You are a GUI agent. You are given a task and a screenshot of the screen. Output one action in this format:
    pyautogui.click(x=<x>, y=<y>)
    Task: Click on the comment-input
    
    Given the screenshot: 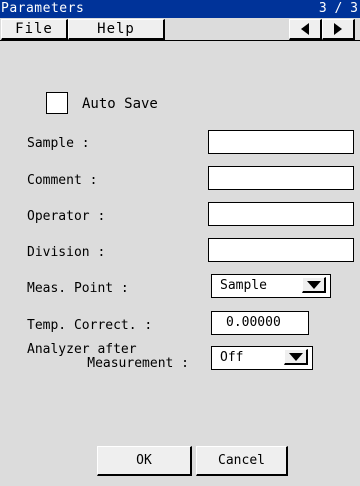 What is the action you would take?
    pyautogui.click(x=281, y=178)
    